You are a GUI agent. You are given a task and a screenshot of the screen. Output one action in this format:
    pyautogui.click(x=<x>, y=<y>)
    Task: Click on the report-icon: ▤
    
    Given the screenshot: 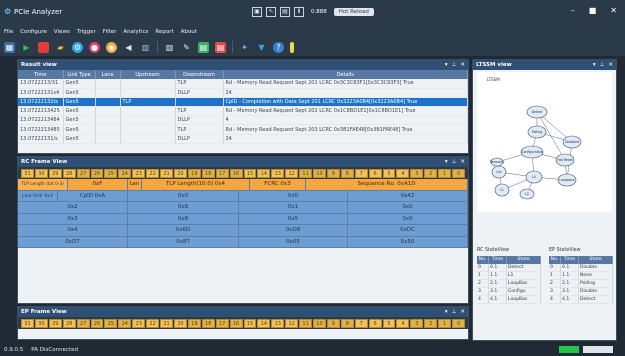 What is the action you would take?
    pyautogui.click(x=220, y=47)
    